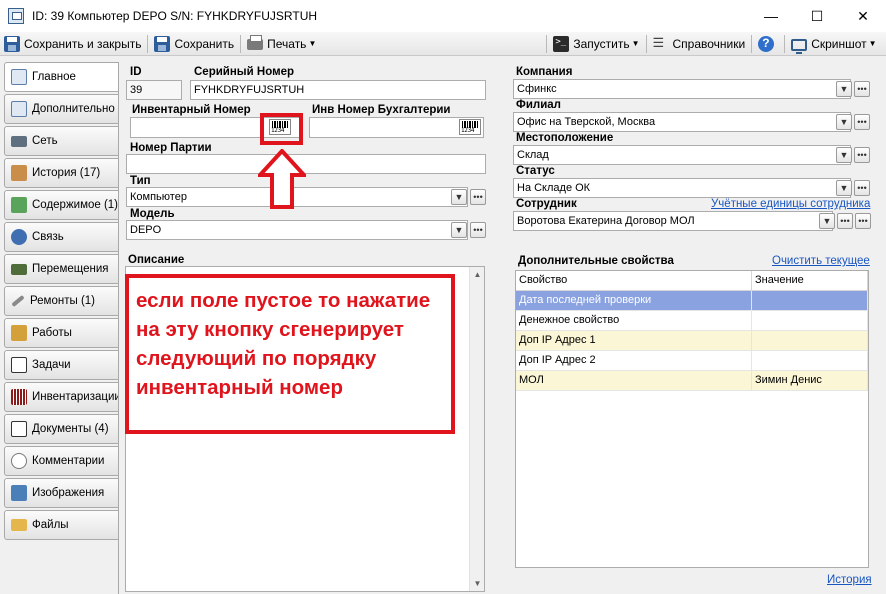  Describe the element at coordinates (62, 461) in the screenshot. I see `tab-comments: Комментарии` at that location.